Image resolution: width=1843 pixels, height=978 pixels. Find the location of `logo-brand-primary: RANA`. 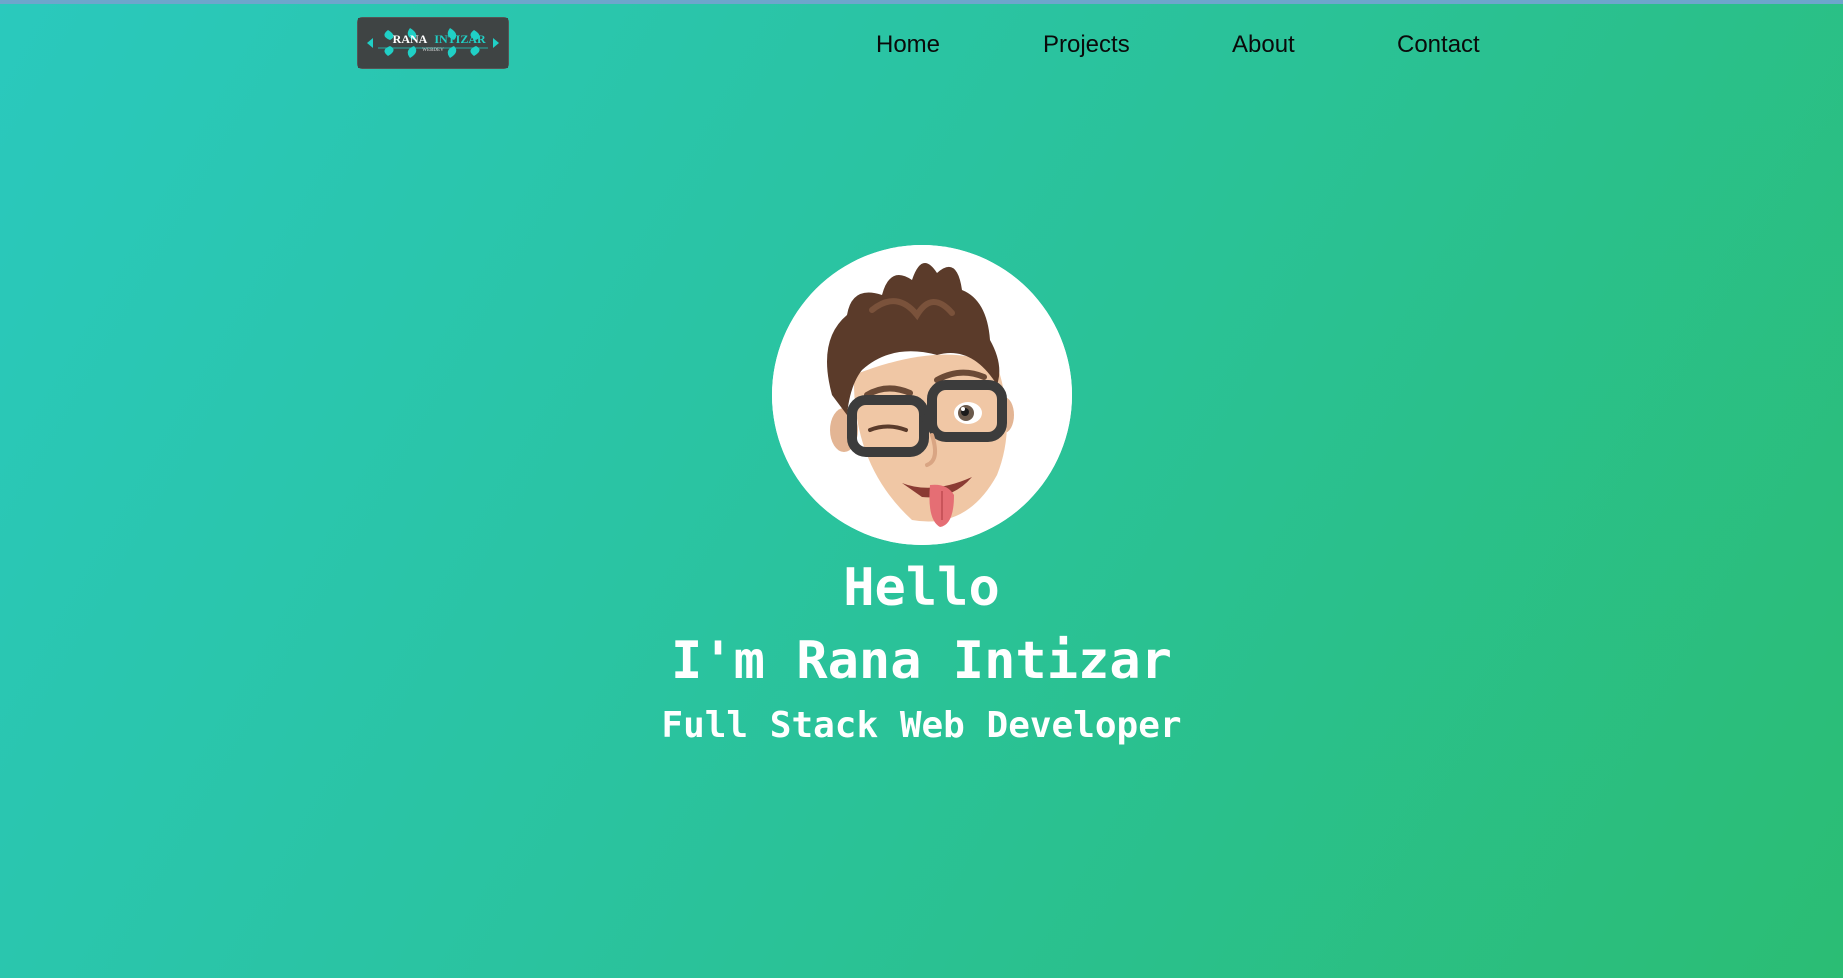

logo-brand-primary: RANA is located at coordinates (410, 39).